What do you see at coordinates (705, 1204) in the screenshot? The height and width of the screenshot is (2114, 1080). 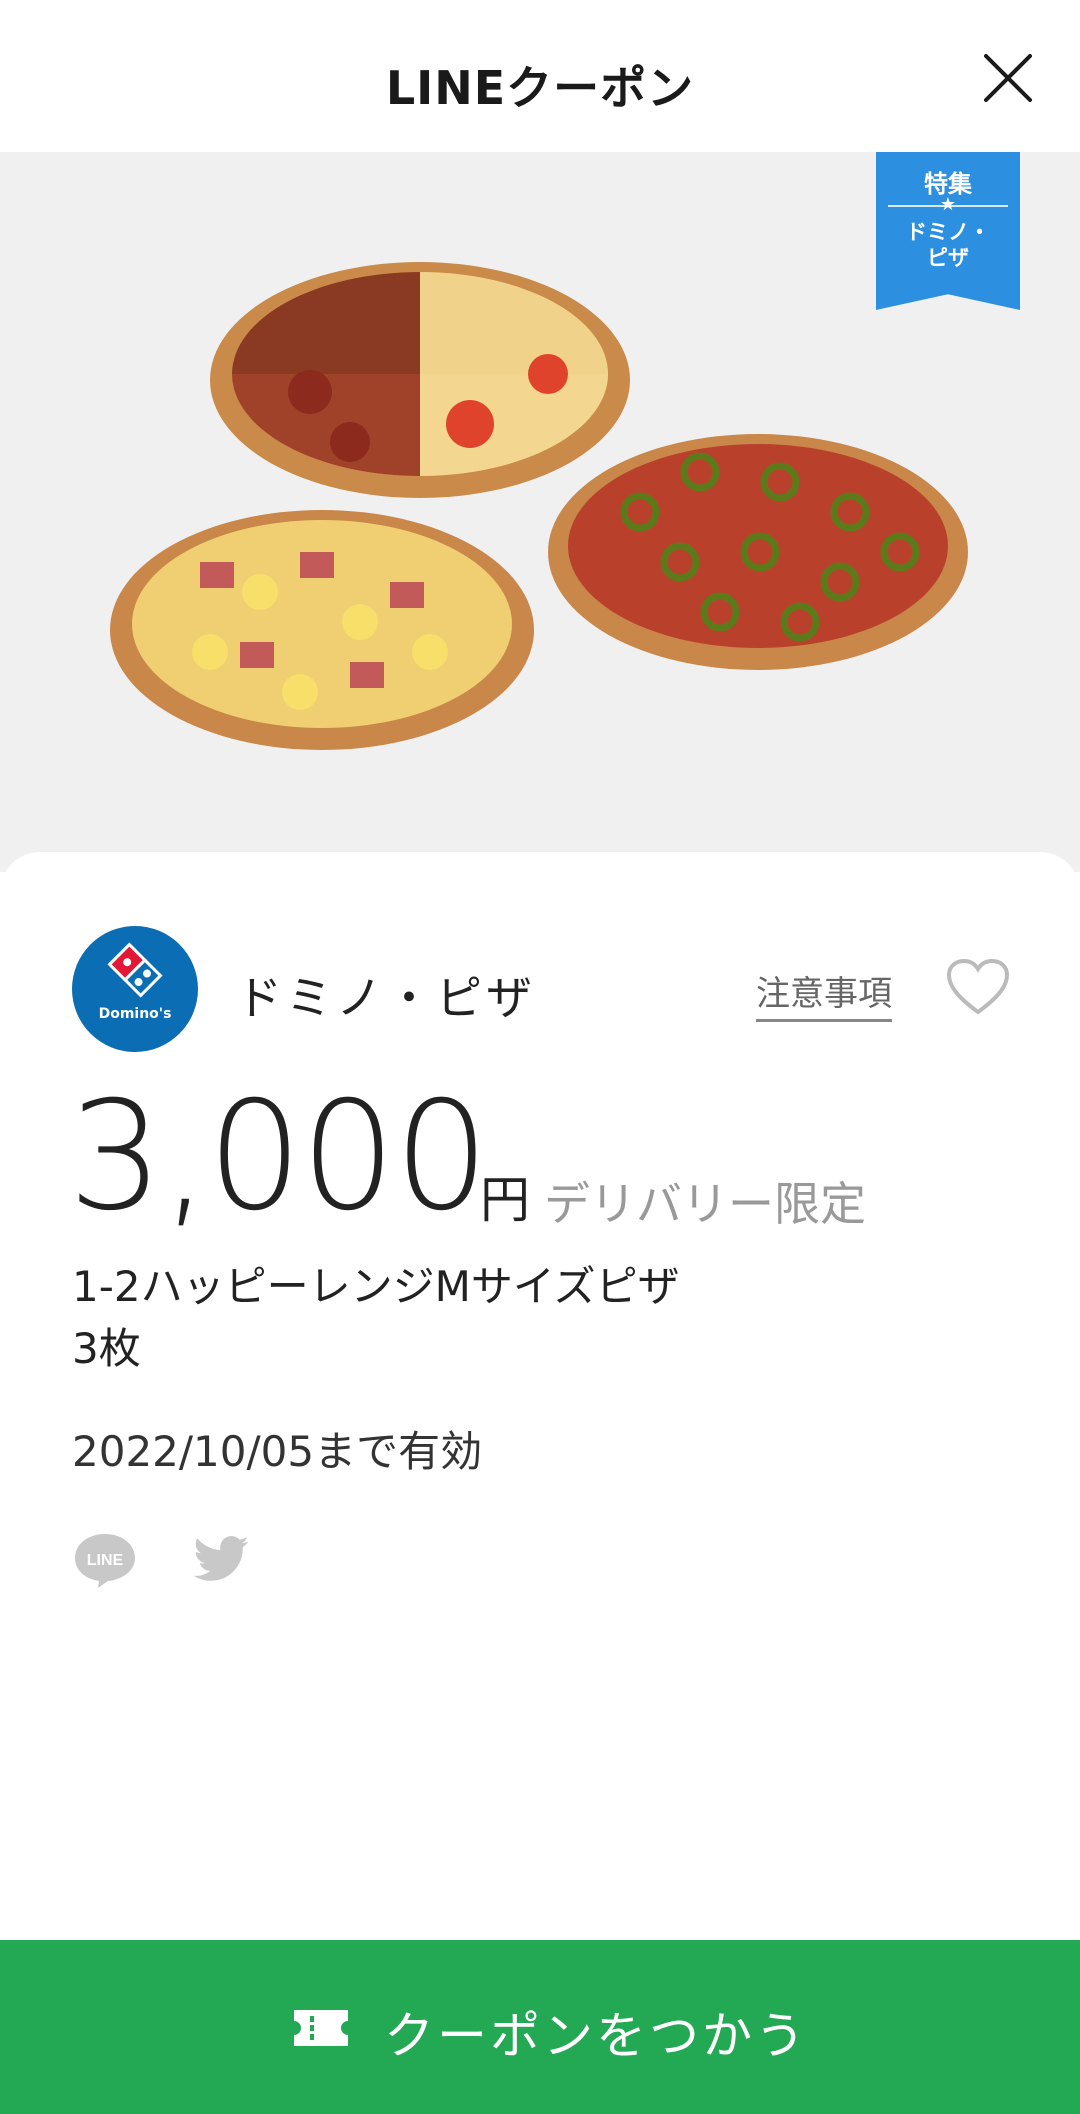 I see `delivery-limit-label: デリバリー限定` at bounding box center [705, 1204].